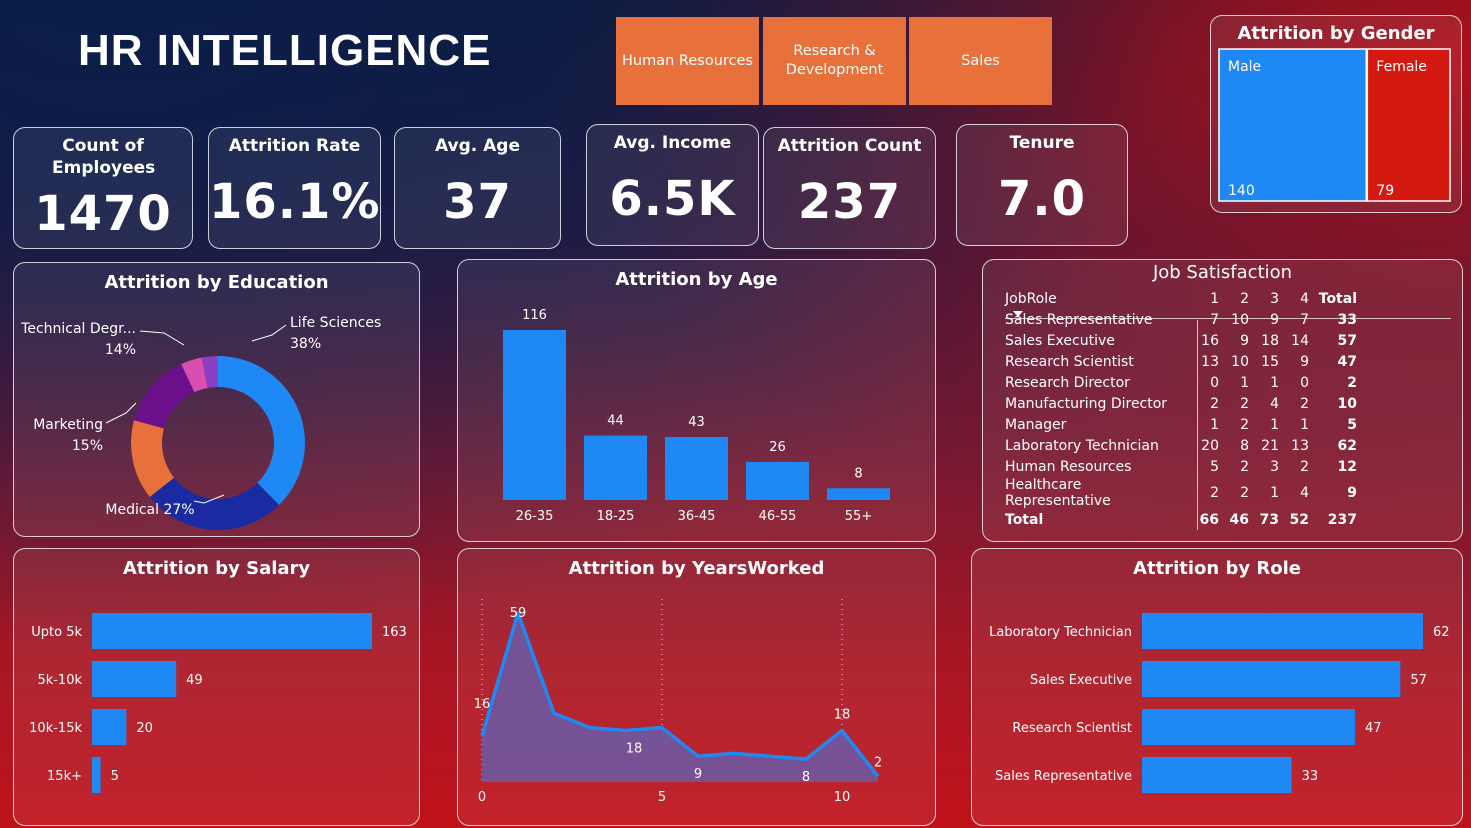 The image size is (1471, 828). What do you see at coordinates (1347, 361) in the screenshot?
I see `table-cell-total: 47` at bounding box center [1347, 361].